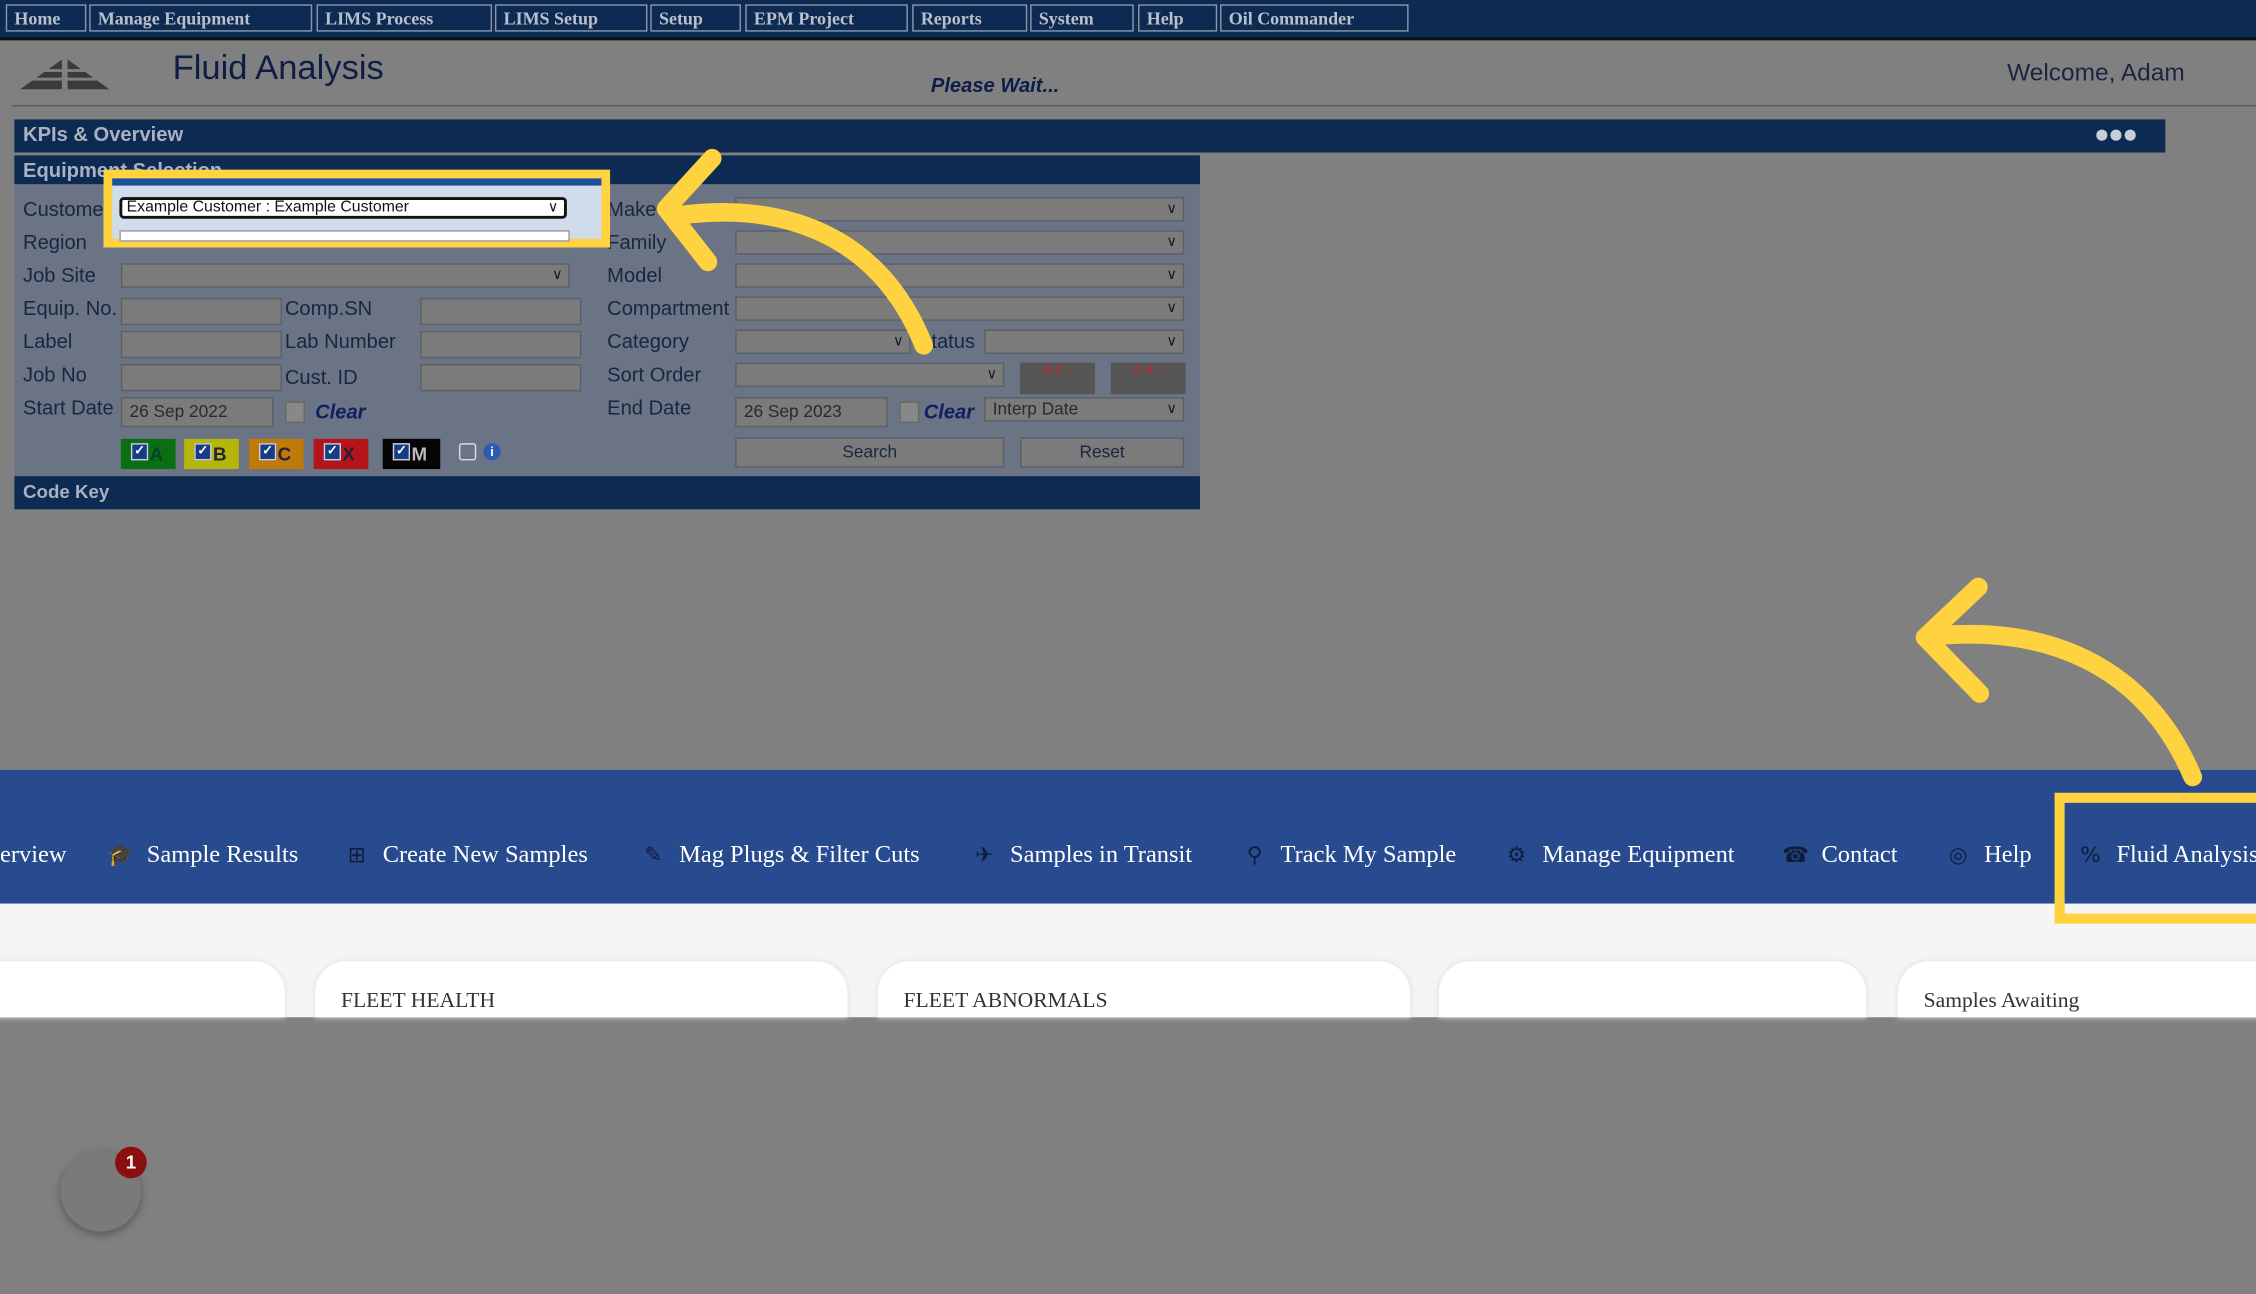  Describe the element at coordinates (795, 251) in the screenshot. I see `arrow-to-customer` at that location.